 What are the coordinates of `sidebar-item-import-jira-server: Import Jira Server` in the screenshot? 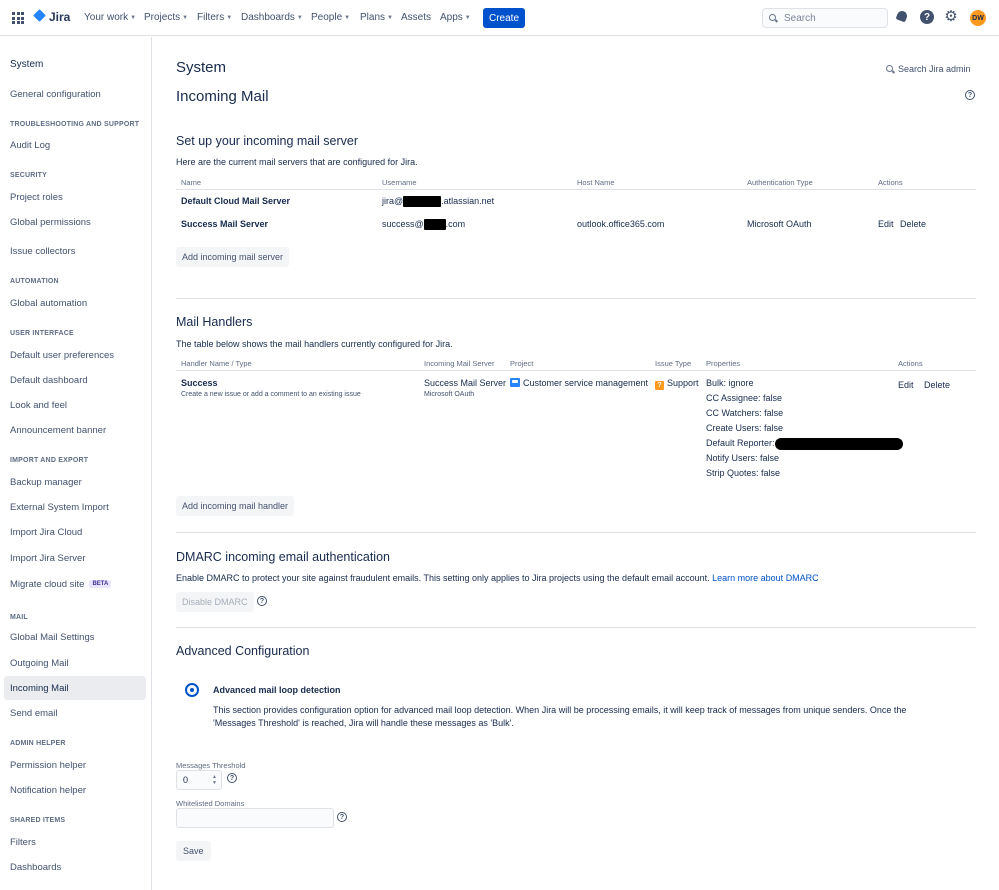 It's located at (75, 558).